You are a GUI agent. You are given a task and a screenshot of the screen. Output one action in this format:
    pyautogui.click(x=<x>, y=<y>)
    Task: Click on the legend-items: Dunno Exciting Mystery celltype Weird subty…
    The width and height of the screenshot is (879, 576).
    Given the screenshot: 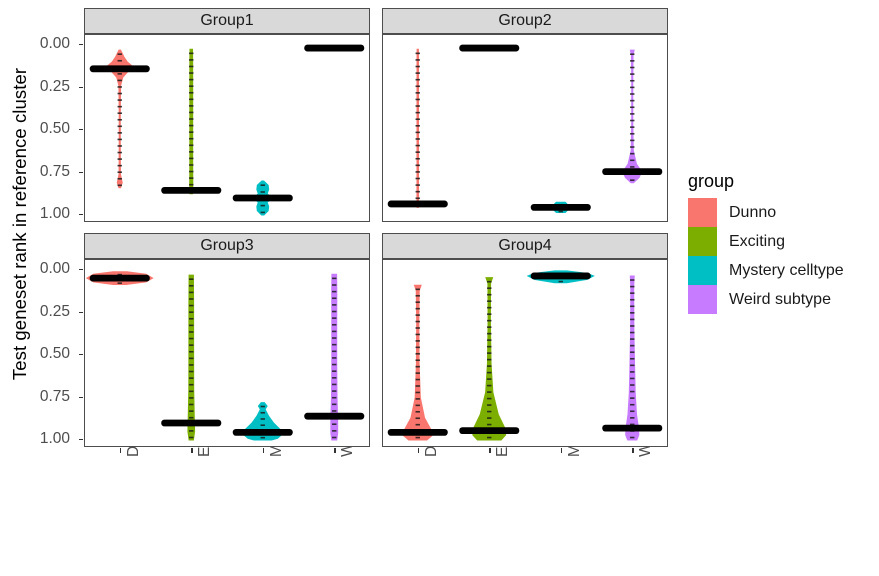 What is the action you would take?
    pyautogui.click(x=766, y=256)
    